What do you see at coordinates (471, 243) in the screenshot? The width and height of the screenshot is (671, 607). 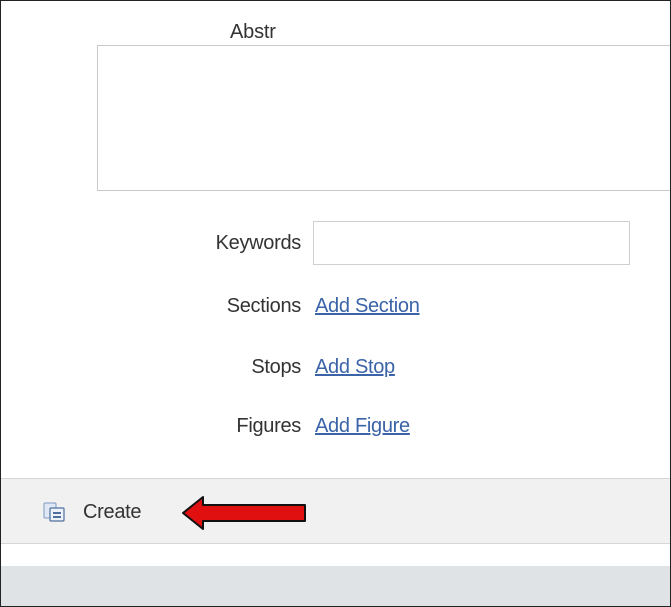 I see `keywords-input` at bounding box center [471, 243].